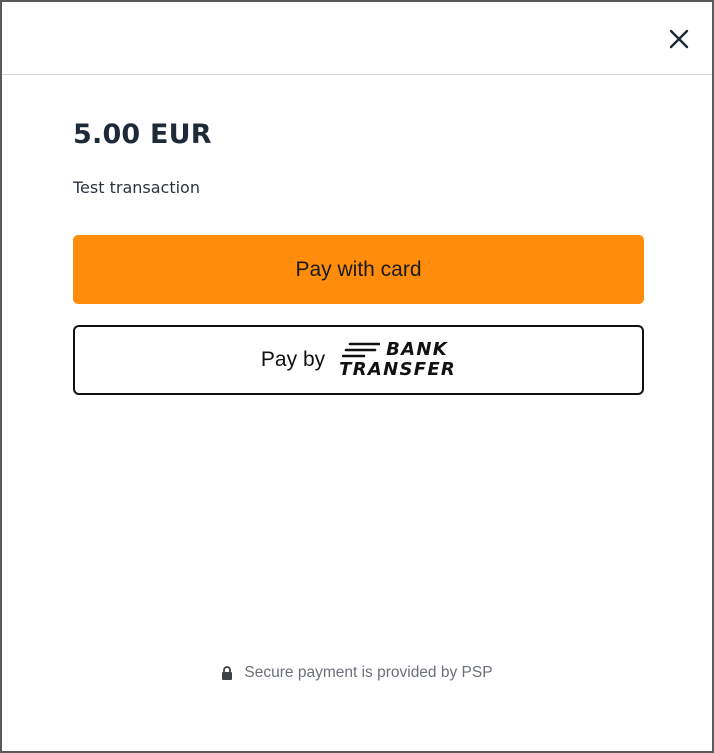  Describe the element at coordinates (357, 38) in the screenshot. I see `dialog-header` at that location.